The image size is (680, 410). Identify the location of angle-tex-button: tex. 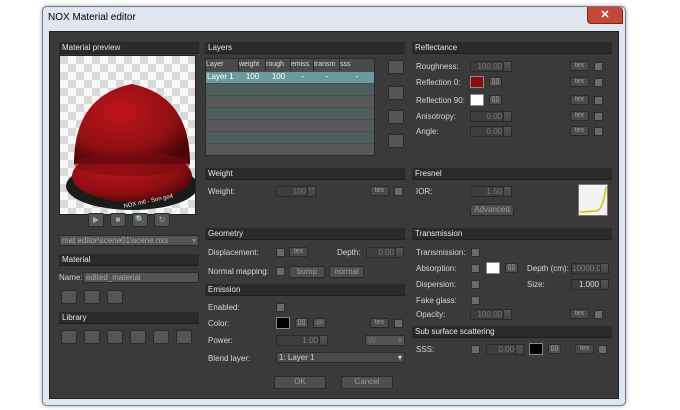
(579, 131).